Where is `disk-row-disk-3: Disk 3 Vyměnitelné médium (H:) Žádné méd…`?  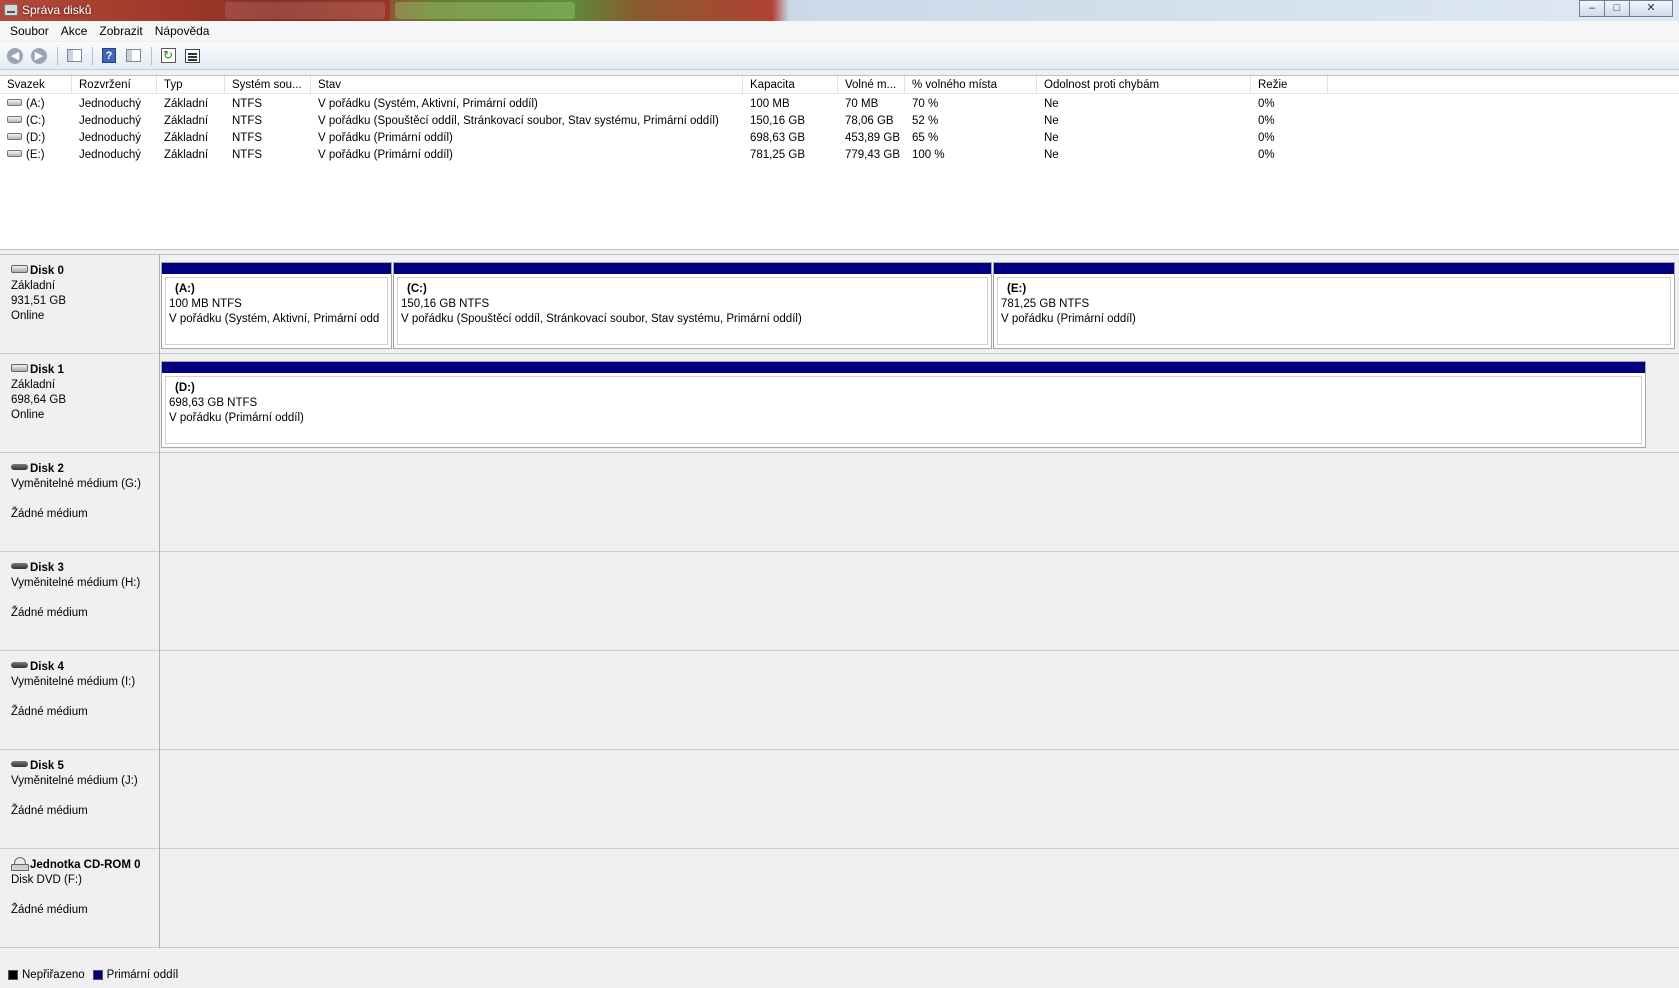
disk-row-disk-3: Disk 3 Vyměnitelné médium (H:) Žádné méd… is located at coordinates (839, 601).